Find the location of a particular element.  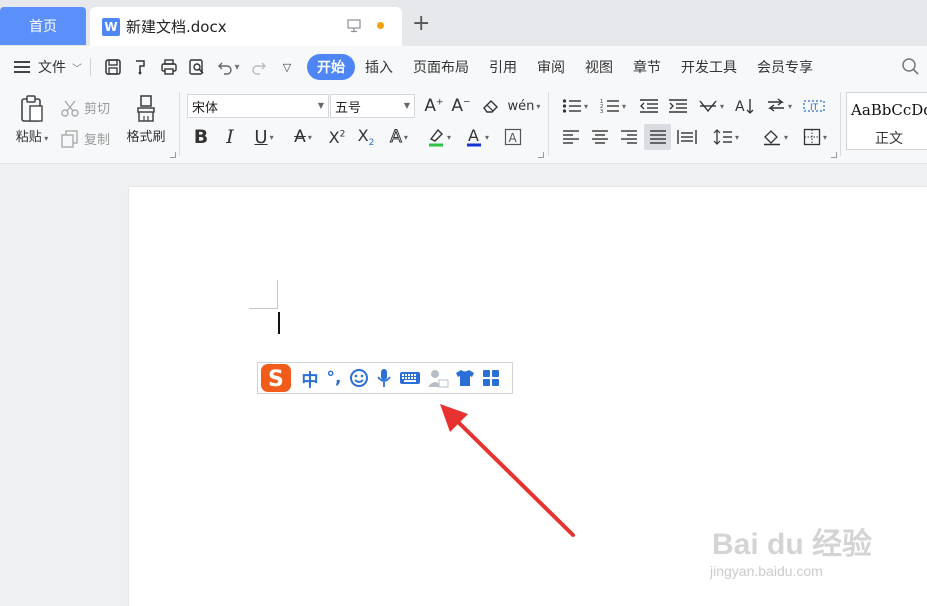

voice-input-button is located at coordinates (384, 378).